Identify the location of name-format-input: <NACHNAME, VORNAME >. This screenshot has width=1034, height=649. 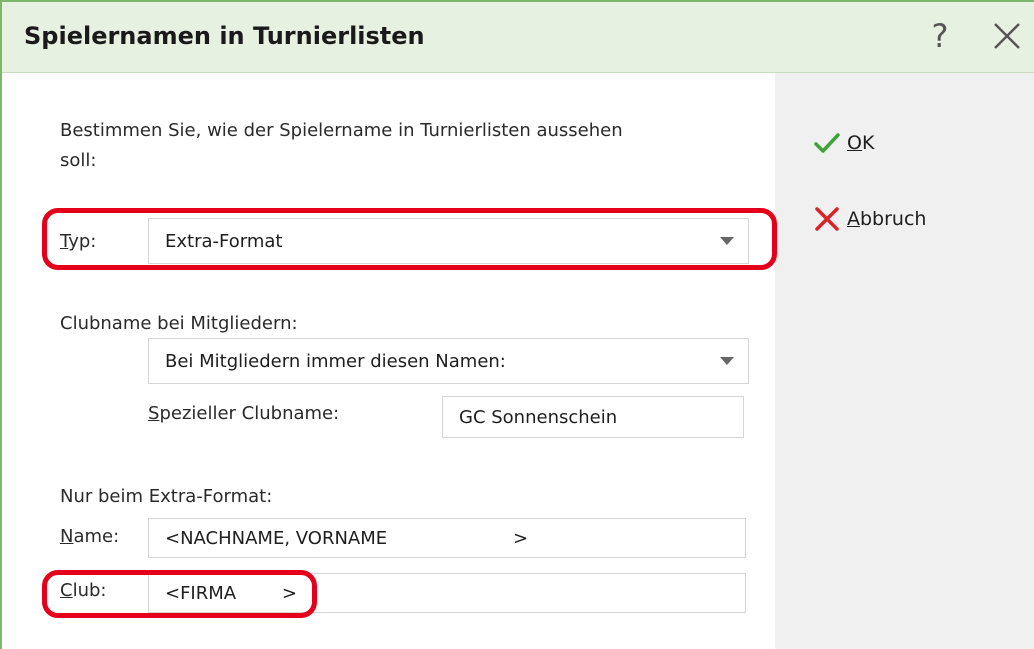
(447, 538).